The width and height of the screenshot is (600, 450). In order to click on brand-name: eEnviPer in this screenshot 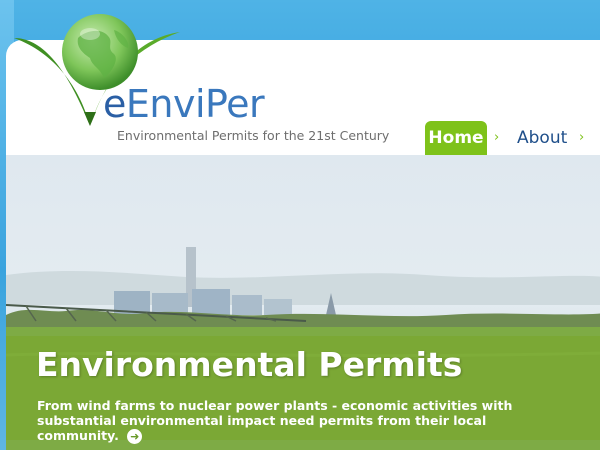, I will do `click(184, 104)`.